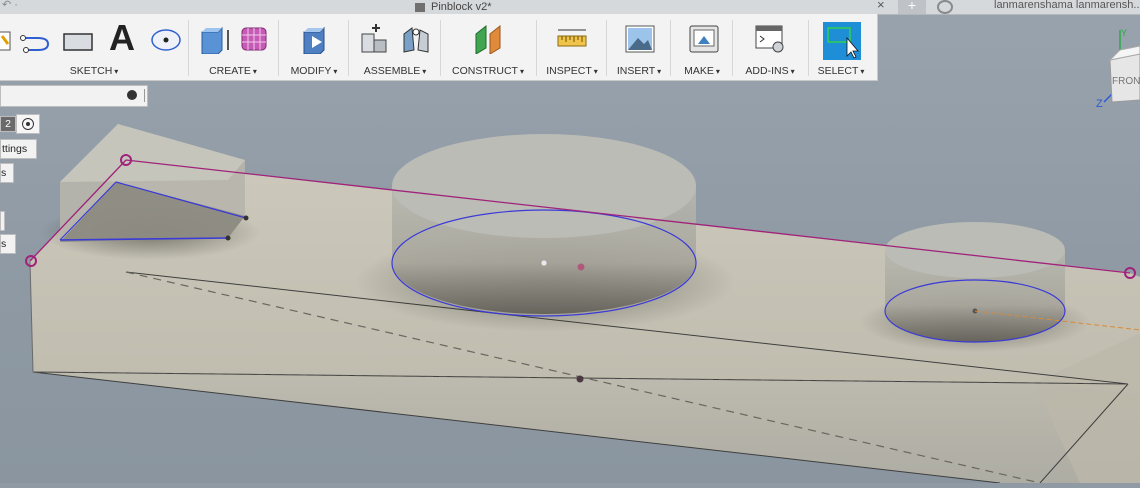 Image resolution: width=1140 pixels, height=488 pixels. Describe the element at coordinates (8, 244) in the screenshot. I see `panel-row-b: s` at that location.